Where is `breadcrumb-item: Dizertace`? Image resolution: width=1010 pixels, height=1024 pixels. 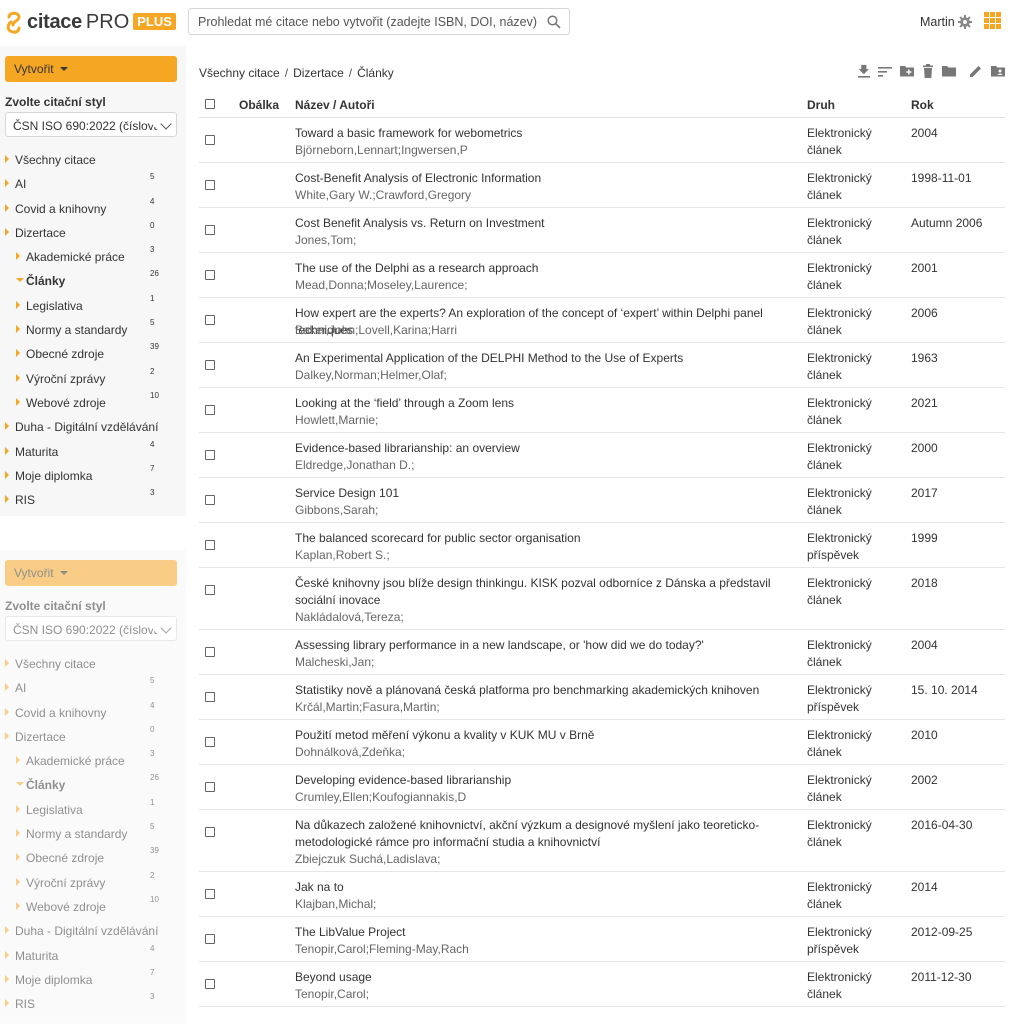
breadcrumb-item: Dizertace is located at coordinates (318, 73).